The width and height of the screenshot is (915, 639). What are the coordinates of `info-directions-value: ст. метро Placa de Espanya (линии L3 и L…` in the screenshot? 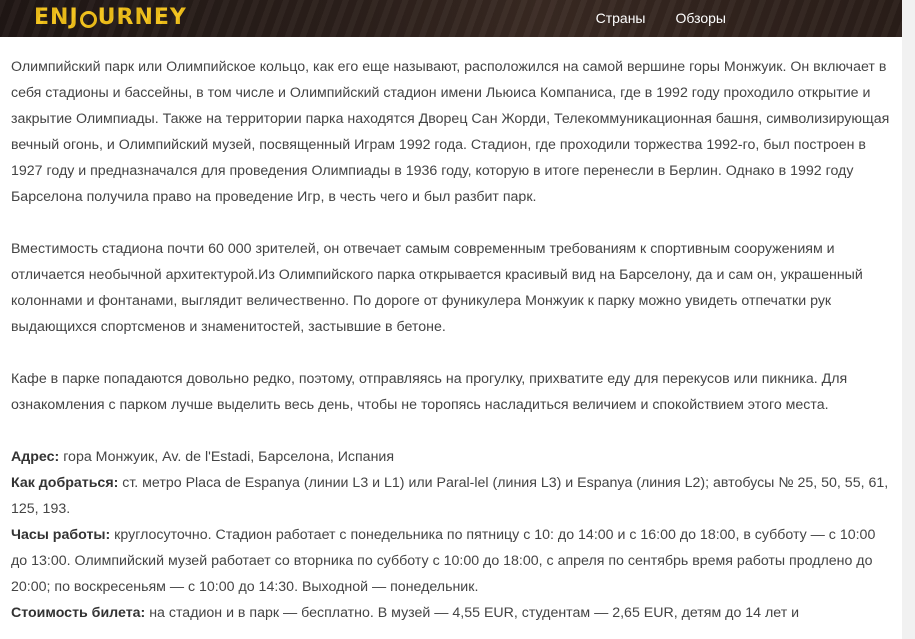 It's located at (450, 496).